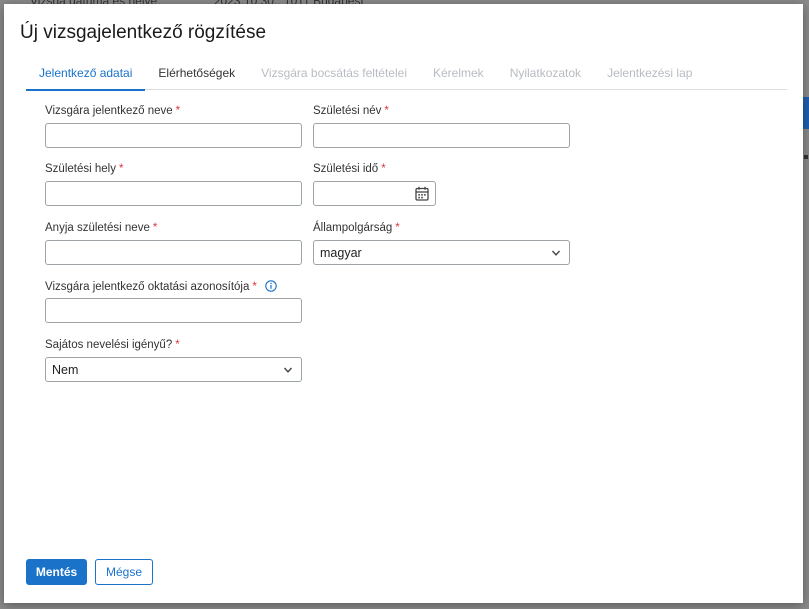 This screenshot has height=609, width=809. Describe the element at coordinates (173, 193) in the screenshot. I see `birth-place-input` at that location.